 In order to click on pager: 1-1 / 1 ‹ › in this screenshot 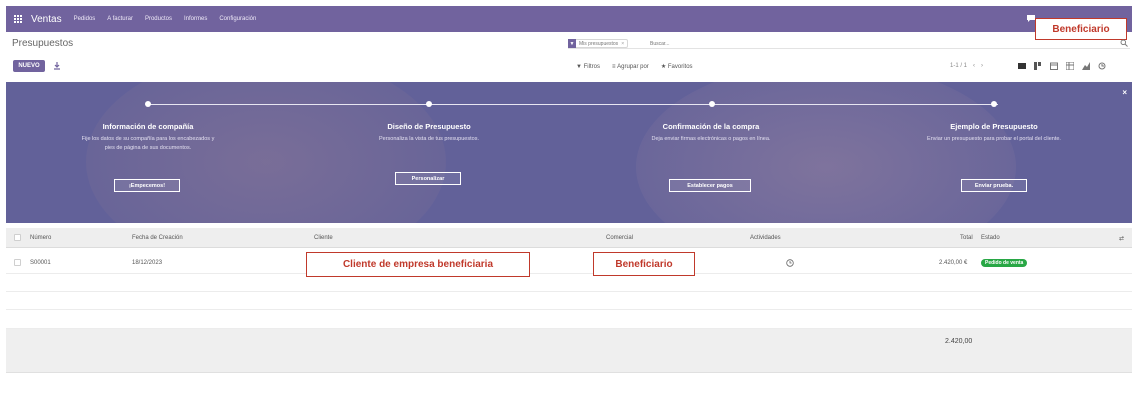, I will do `click(966, 66)`.